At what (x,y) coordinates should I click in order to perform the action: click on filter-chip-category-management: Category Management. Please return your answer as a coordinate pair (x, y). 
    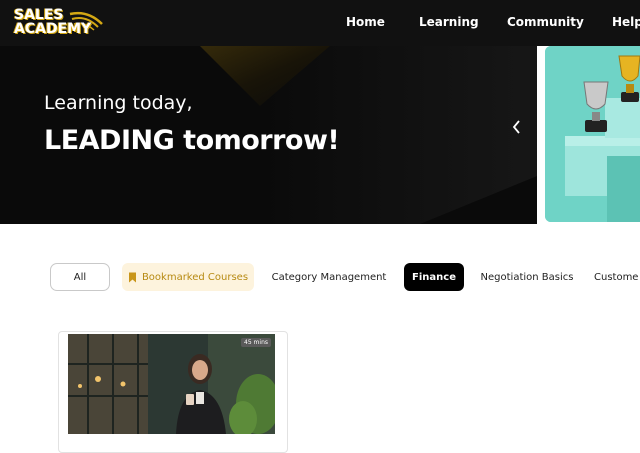
    Looking at the image, I should click on (329, 277).